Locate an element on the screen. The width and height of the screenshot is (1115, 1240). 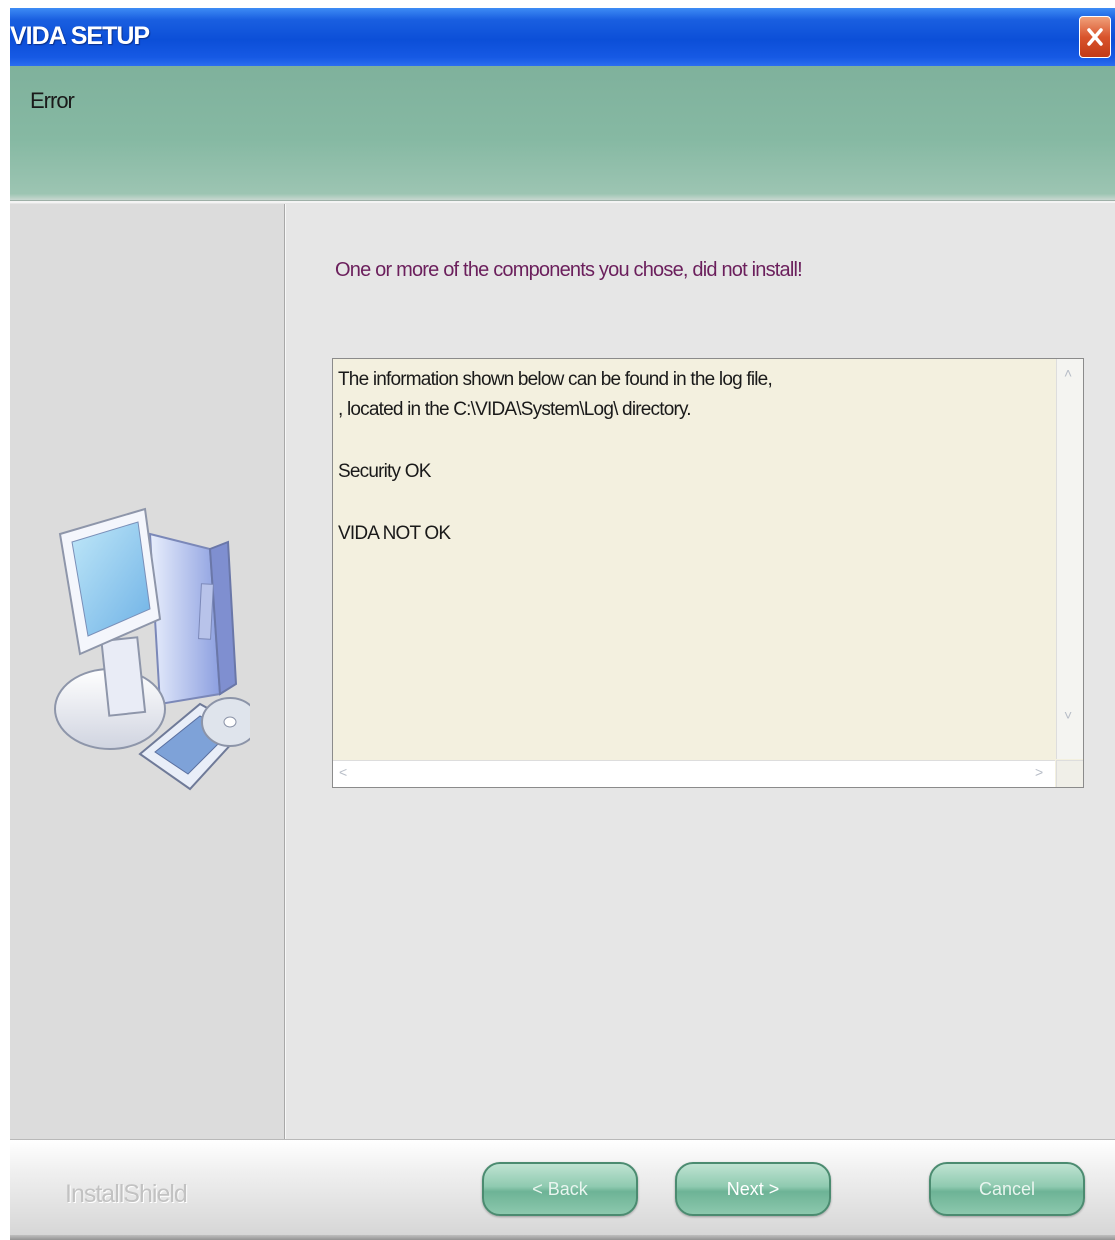
log-line: Security OK is located at coordinates (384, 471).